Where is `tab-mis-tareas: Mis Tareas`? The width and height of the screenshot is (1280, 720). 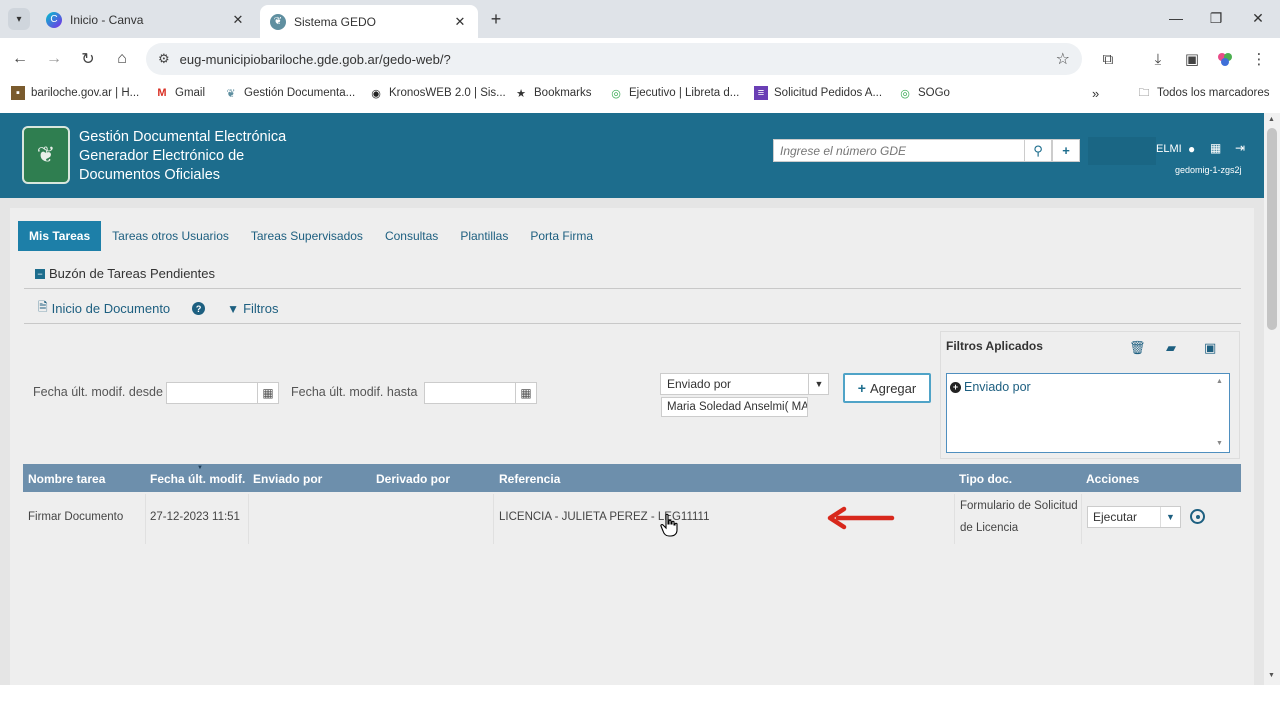 tab-mis-tareas: Mis Tareas is located at coordinates (60, 236).